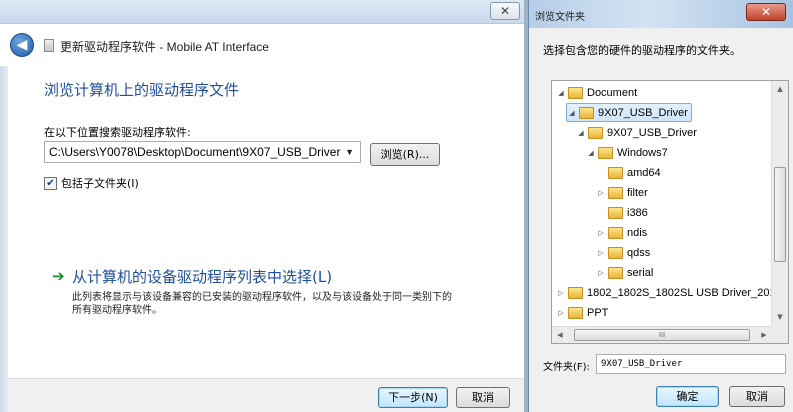 This screenshot has width=793, height=412. I want to click on next-button: 下一步(N), so click(413, 397).